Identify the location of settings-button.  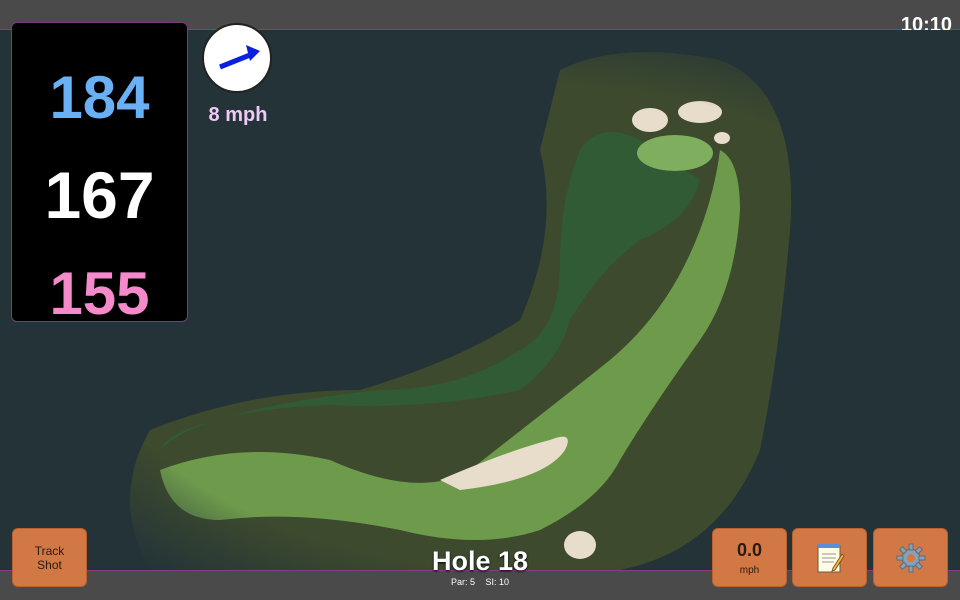
(910, 557).